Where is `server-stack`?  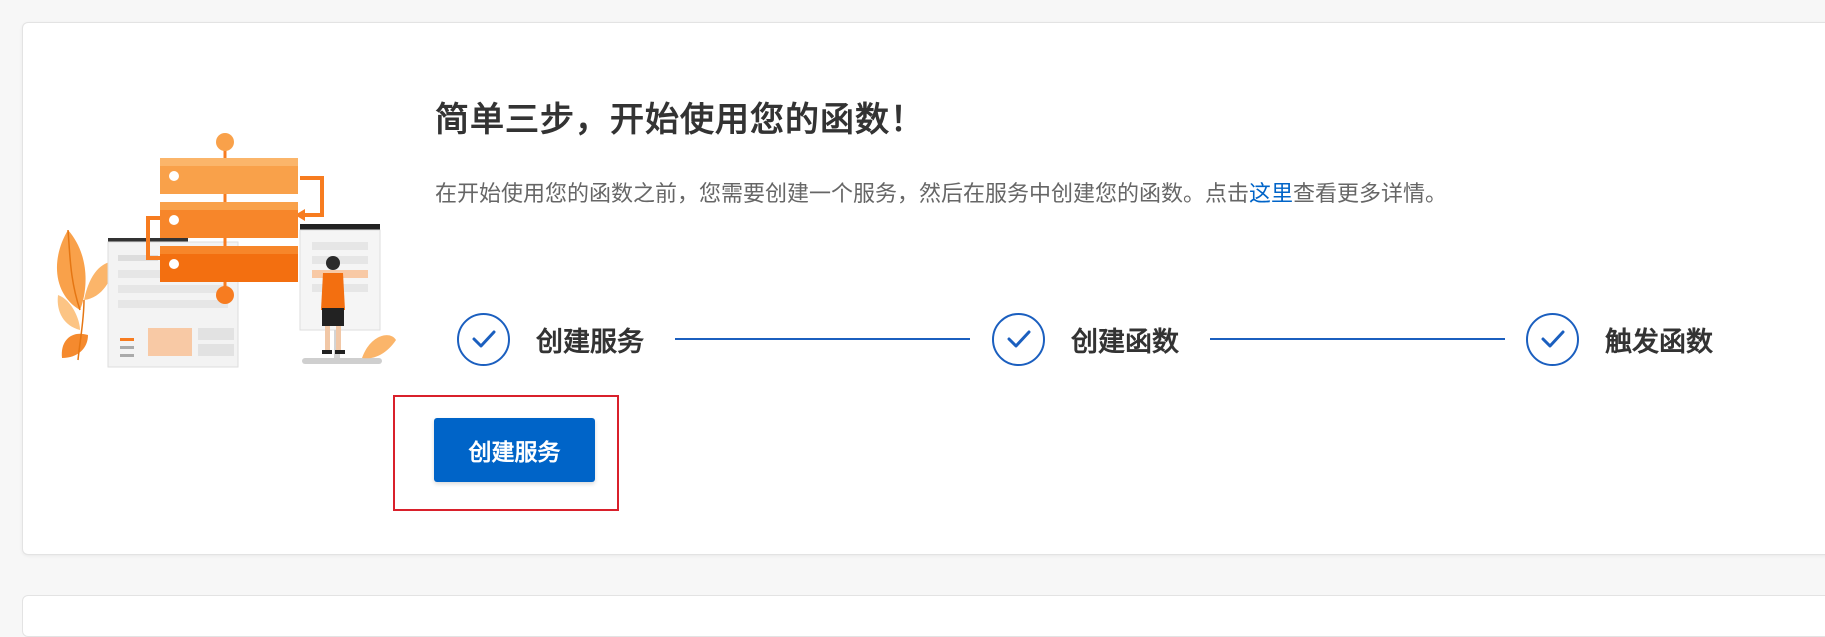 server-stack is located at coordinates (229, 218).